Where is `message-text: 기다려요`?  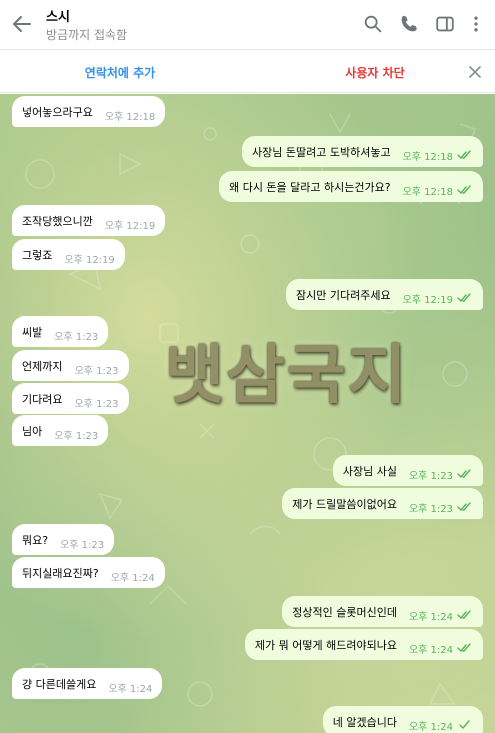 message-text: 기다려요 is located at coordinates (42, 399).